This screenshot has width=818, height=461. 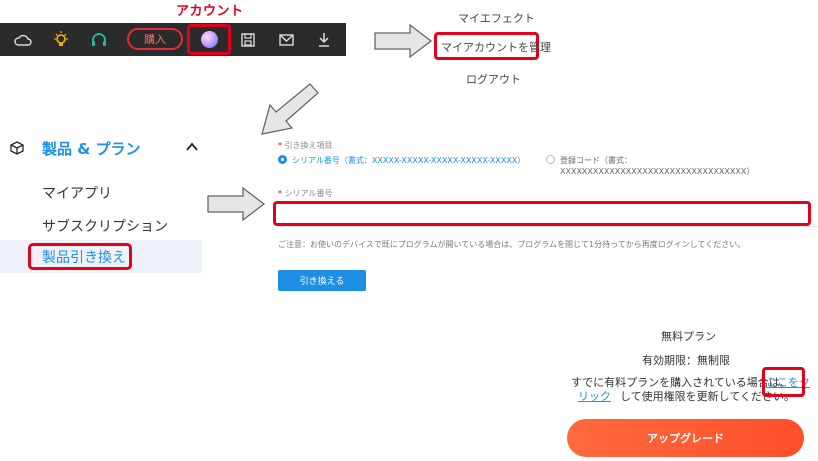 I want to click on menu-item-logout: ログアウト, so click(x=493, y=79).